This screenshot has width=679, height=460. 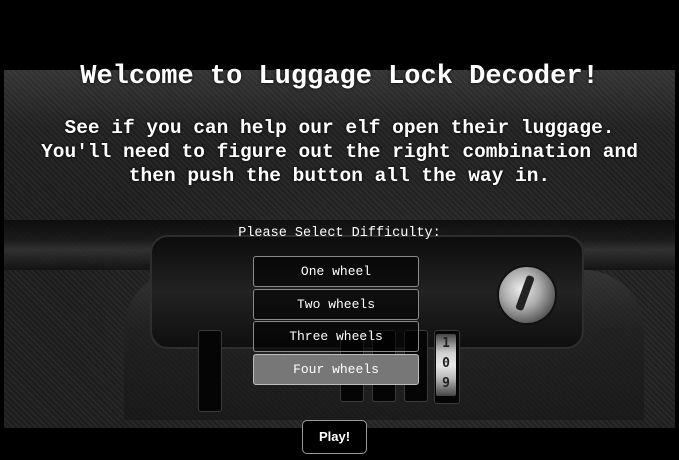 I want to click on lock-slot-left, so click(x=210, y=371).